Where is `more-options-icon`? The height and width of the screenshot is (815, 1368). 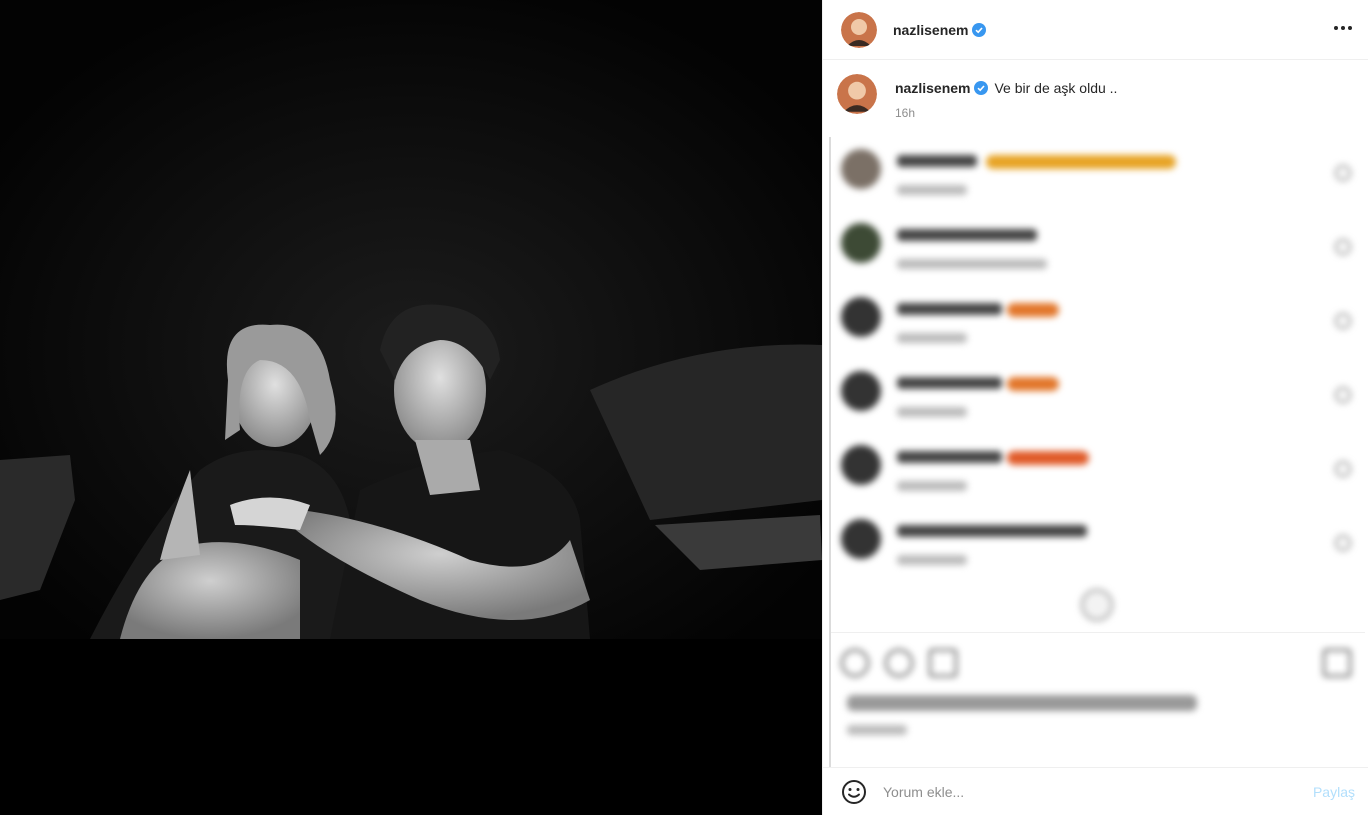 more-options-icon is located at coordinates (1343, 28).